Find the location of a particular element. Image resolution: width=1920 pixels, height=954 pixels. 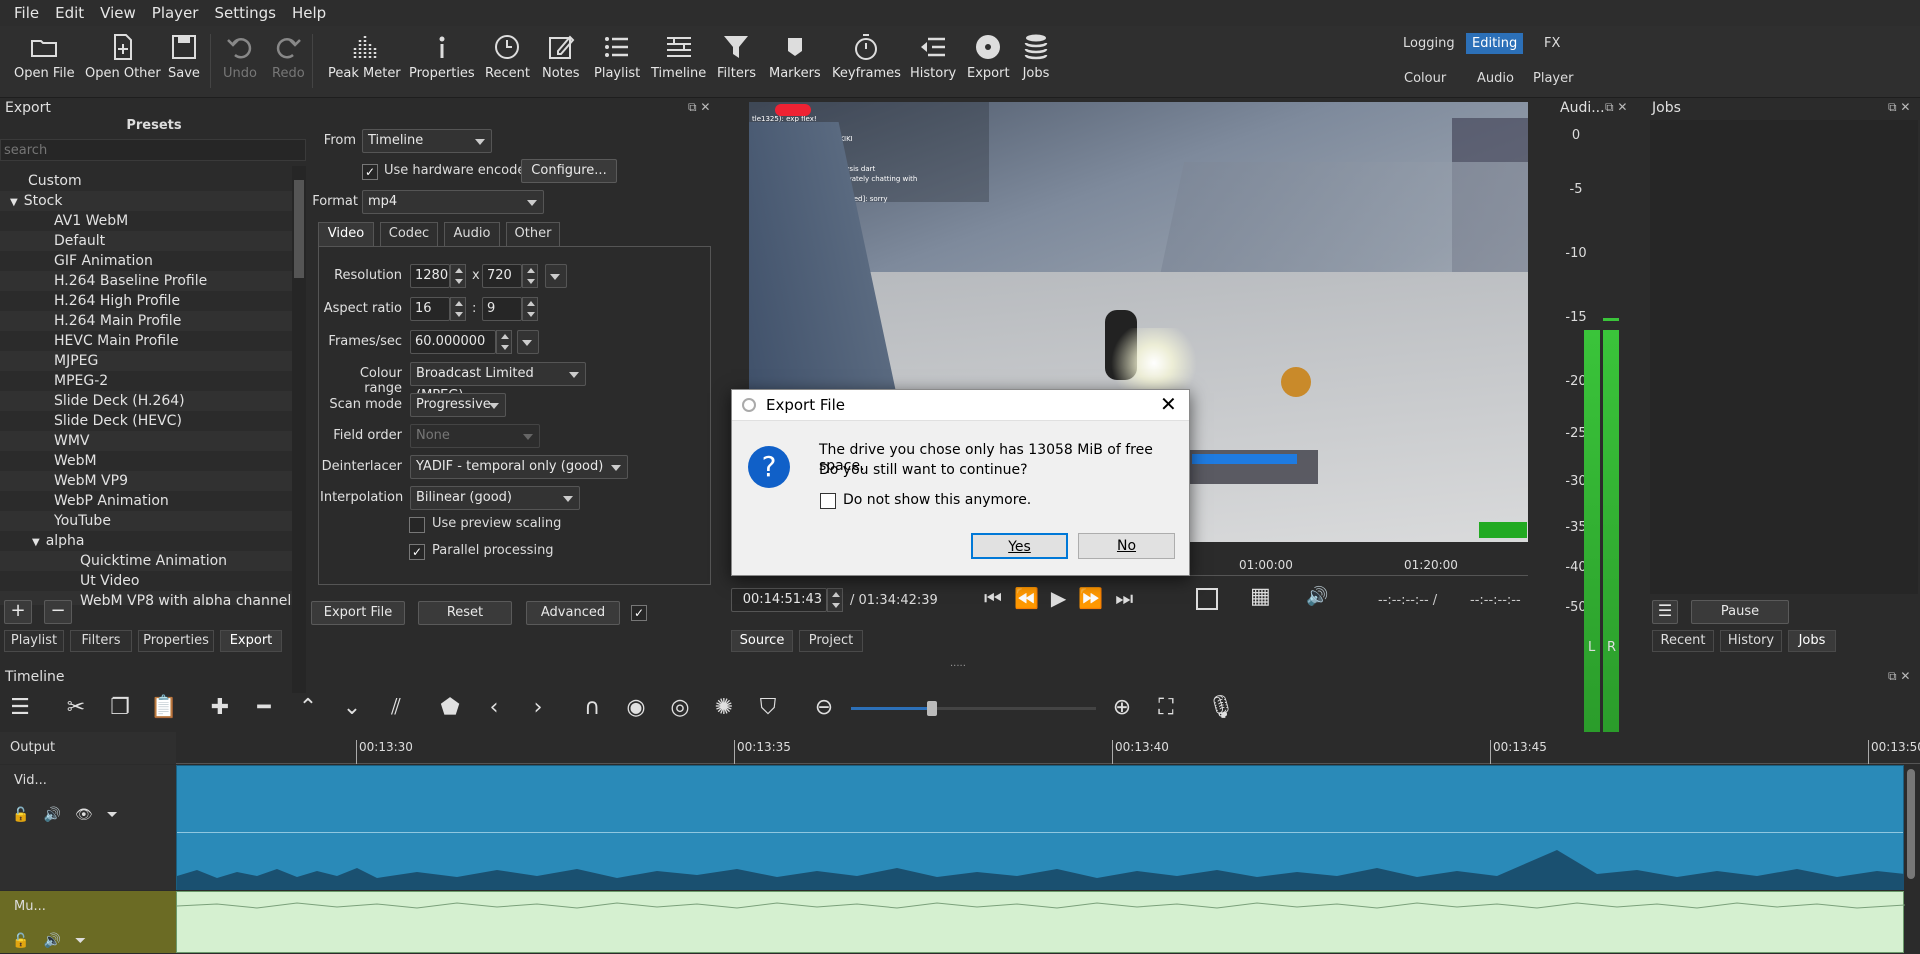

ripple-all-icon: ✺ is located at coordinates (724, 708).